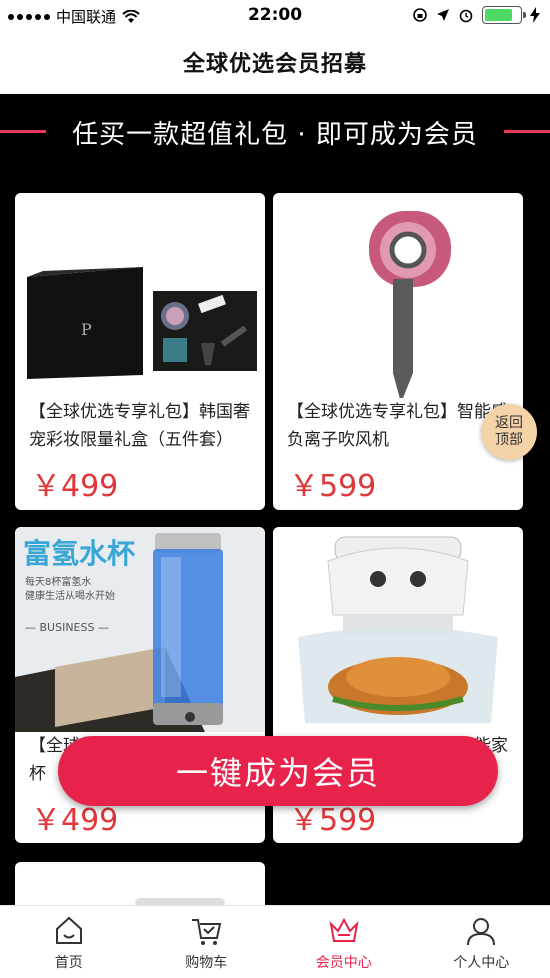  Describe the element at coordinates (206, 963) in the screenshot. I see `tab-label: 购物车` at that location.